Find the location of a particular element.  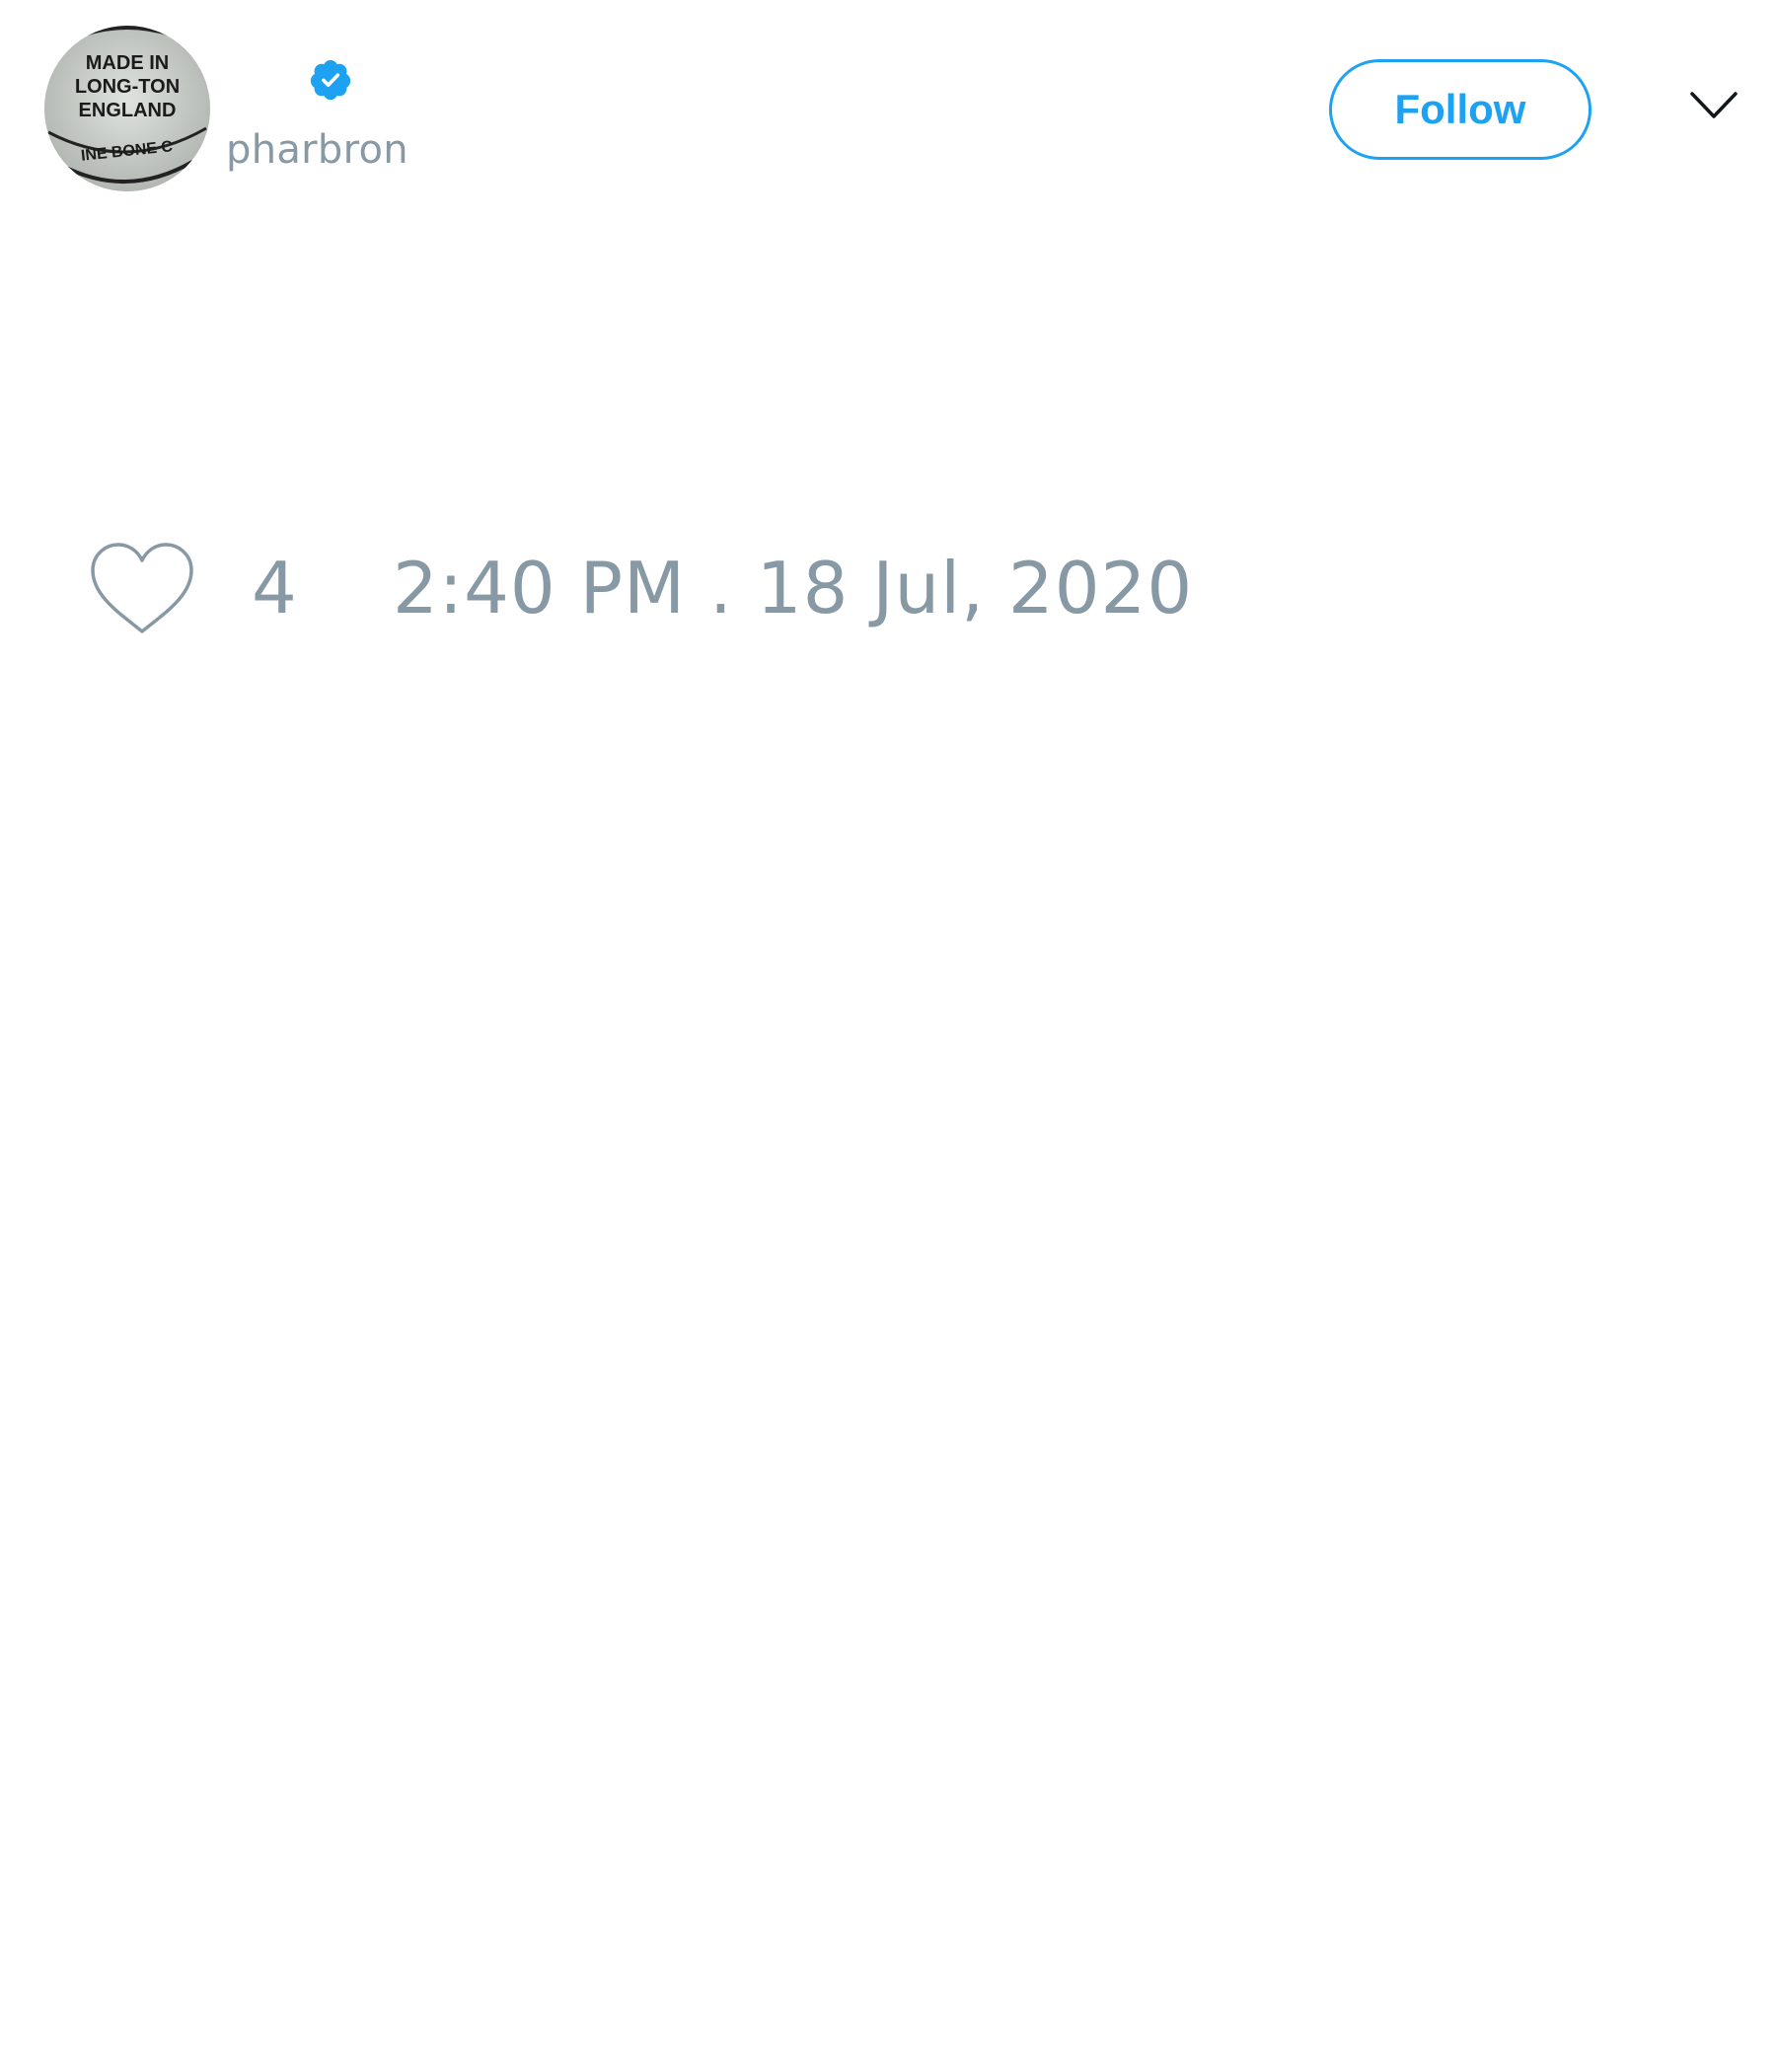

chevron-down-icon is located at coordinates (1714, 106).